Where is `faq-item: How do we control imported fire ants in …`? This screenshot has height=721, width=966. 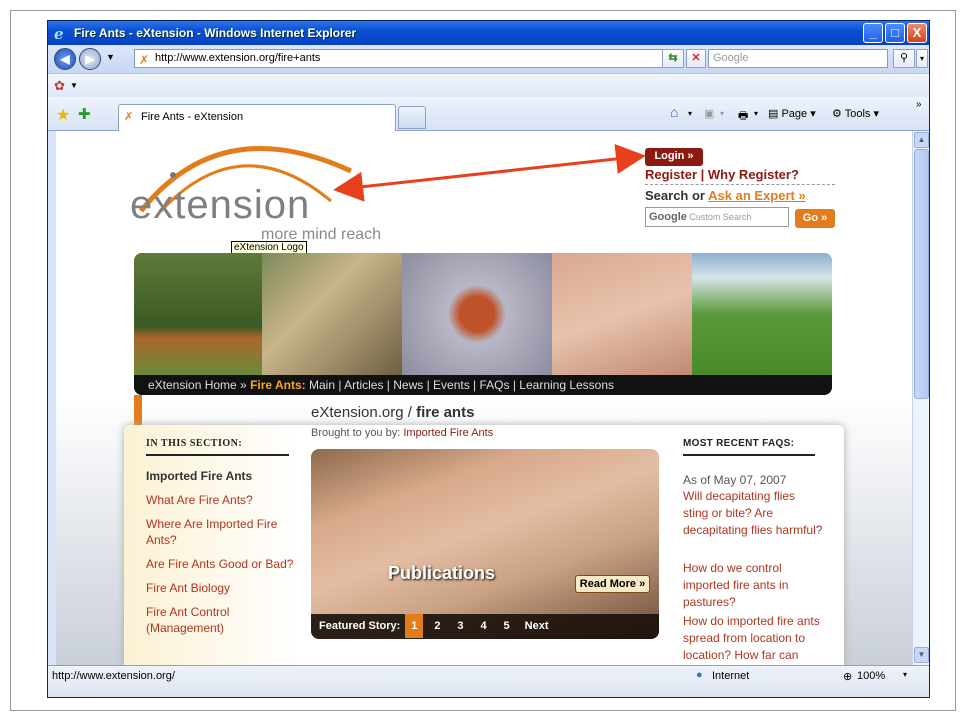 faq-item: How do we control imported fire ants in … is located at coordinates (753, 585).